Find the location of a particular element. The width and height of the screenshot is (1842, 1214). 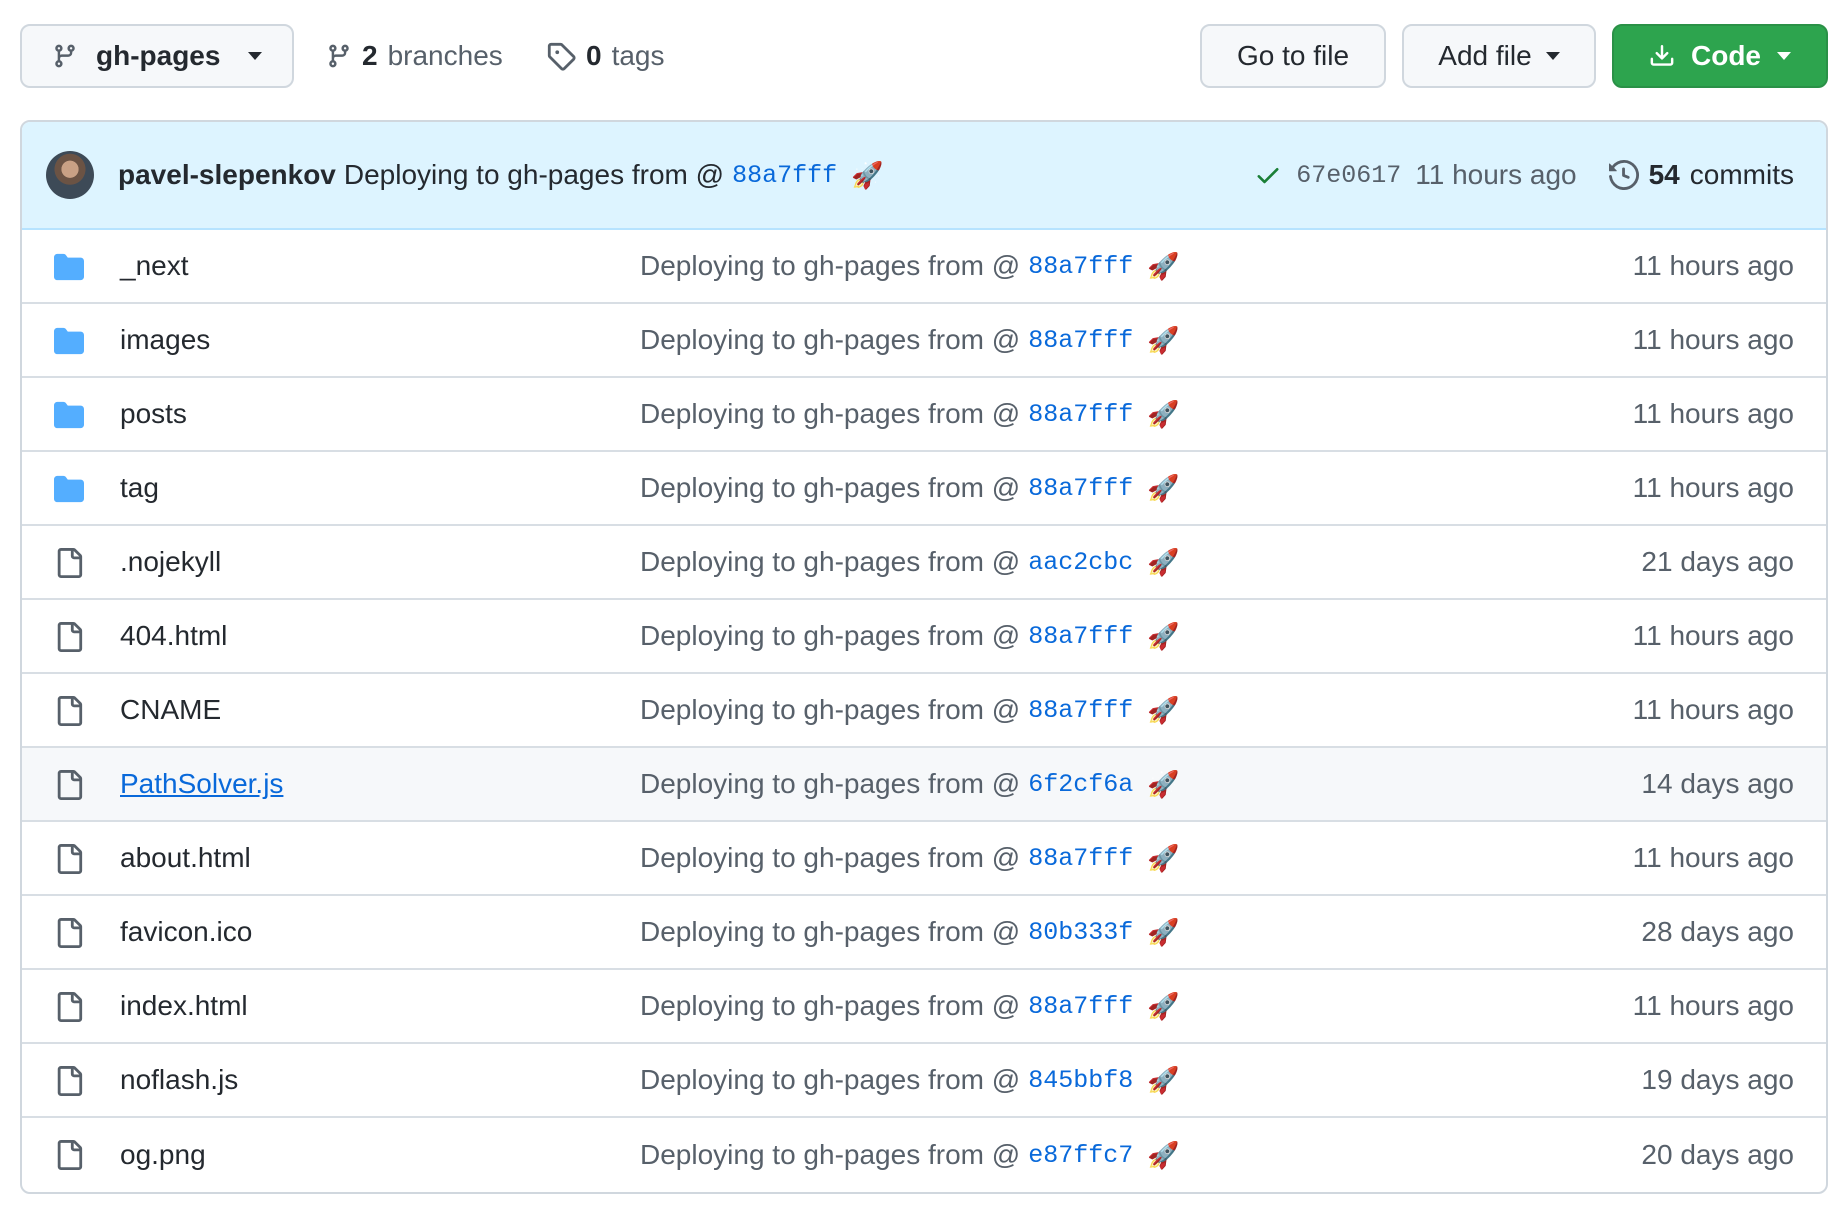

file-name-link: tag is located at coordinates (139, 488).